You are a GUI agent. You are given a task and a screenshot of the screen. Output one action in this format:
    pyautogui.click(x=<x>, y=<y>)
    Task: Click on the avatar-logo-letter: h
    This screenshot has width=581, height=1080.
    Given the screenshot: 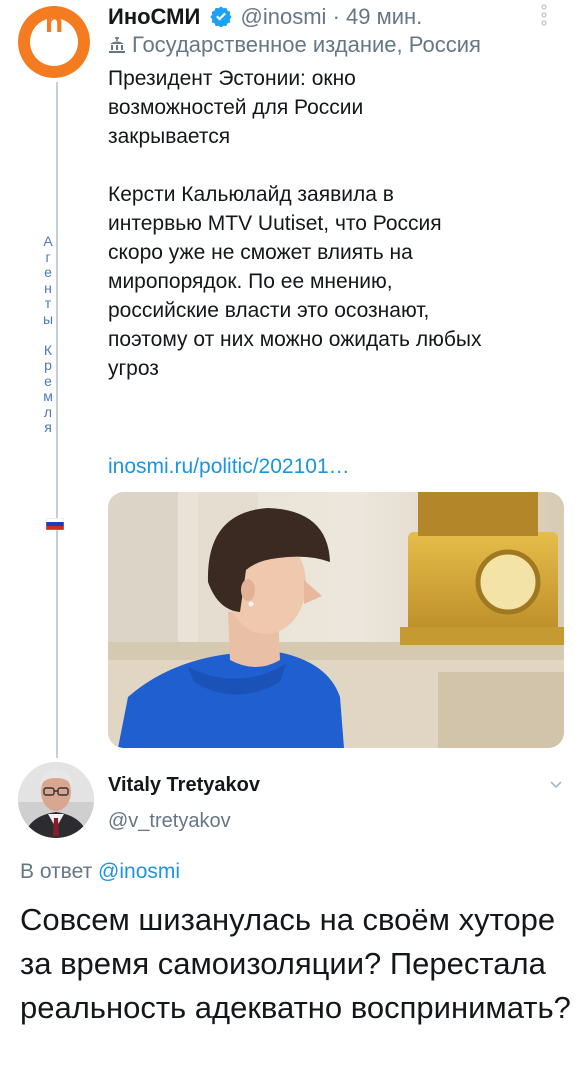 What is the action you would take?
    pyautogui.click(x=54, y=22)
    